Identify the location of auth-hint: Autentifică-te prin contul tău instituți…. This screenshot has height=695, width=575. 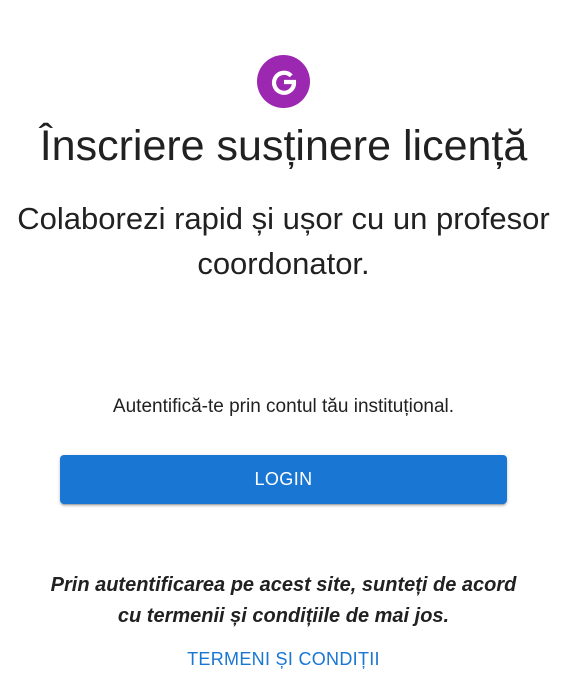
(283, 406).